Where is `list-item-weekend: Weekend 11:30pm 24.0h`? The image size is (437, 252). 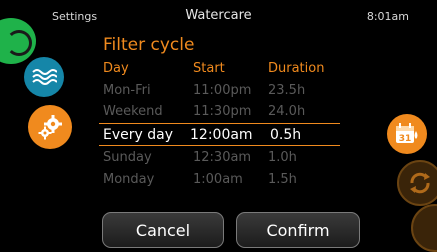
list-item-weekend: Weekend 11:30pm 24.0h is located at coordinates (223, 112).